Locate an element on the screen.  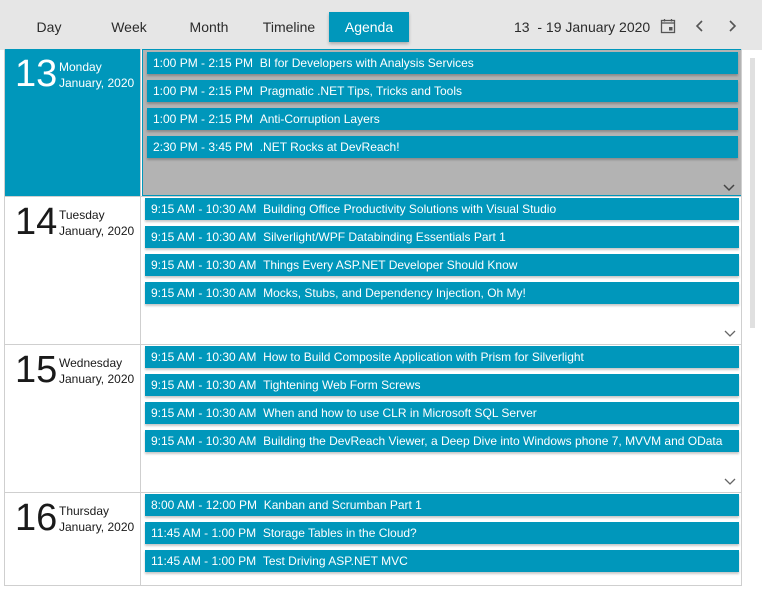
view-week-button: Week is located at coordinates (129, 27).